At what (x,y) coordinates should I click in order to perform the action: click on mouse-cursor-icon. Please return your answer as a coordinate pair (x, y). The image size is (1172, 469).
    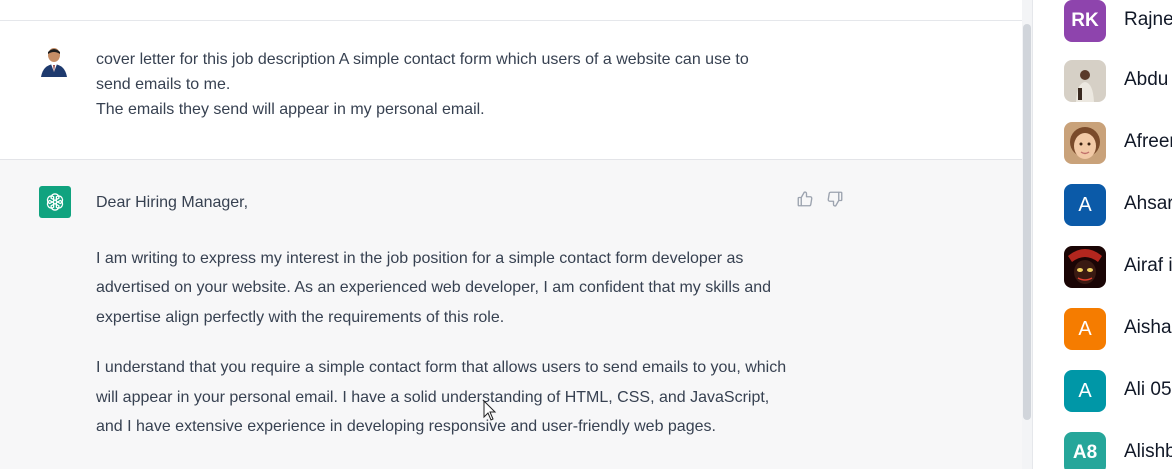
    Looking at the image, I should click on (490, 413).